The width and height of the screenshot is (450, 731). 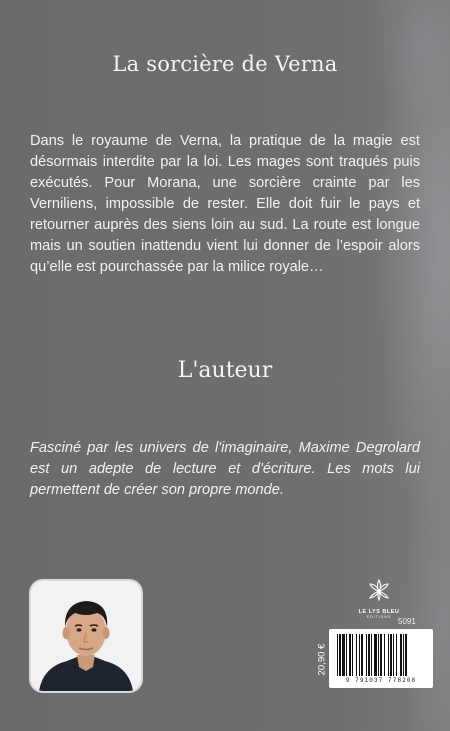 I want to click on lily-flower-icon, so click(x=379, y=590).